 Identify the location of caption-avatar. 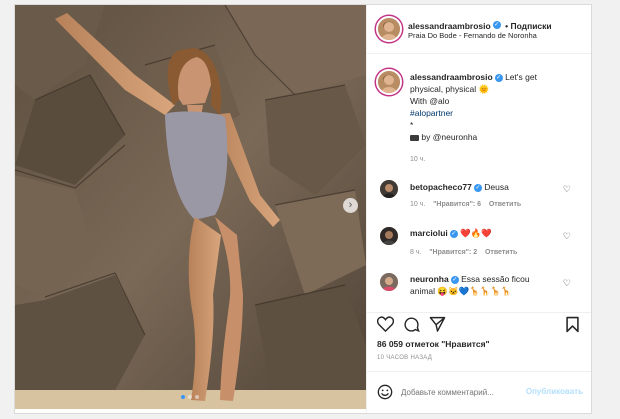
(389, 82).